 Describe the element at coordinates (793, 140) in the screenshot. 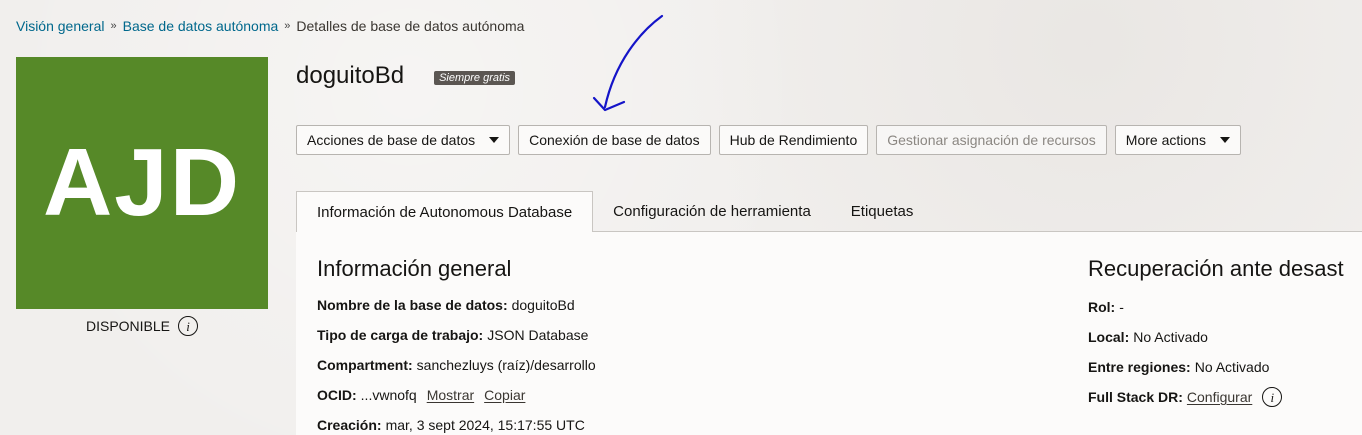

I see `performance-hub-button: Hub de Rendimiento` at that location.